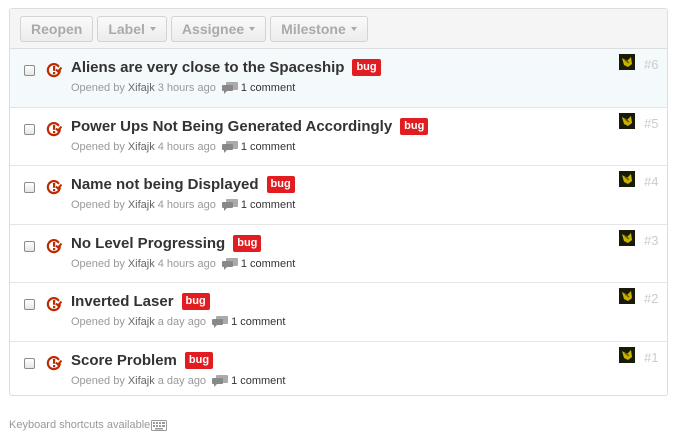 Image resolution: width=696 pixels, height=443 pixels. I want to click on issue-number: #2, so click(651, 299).